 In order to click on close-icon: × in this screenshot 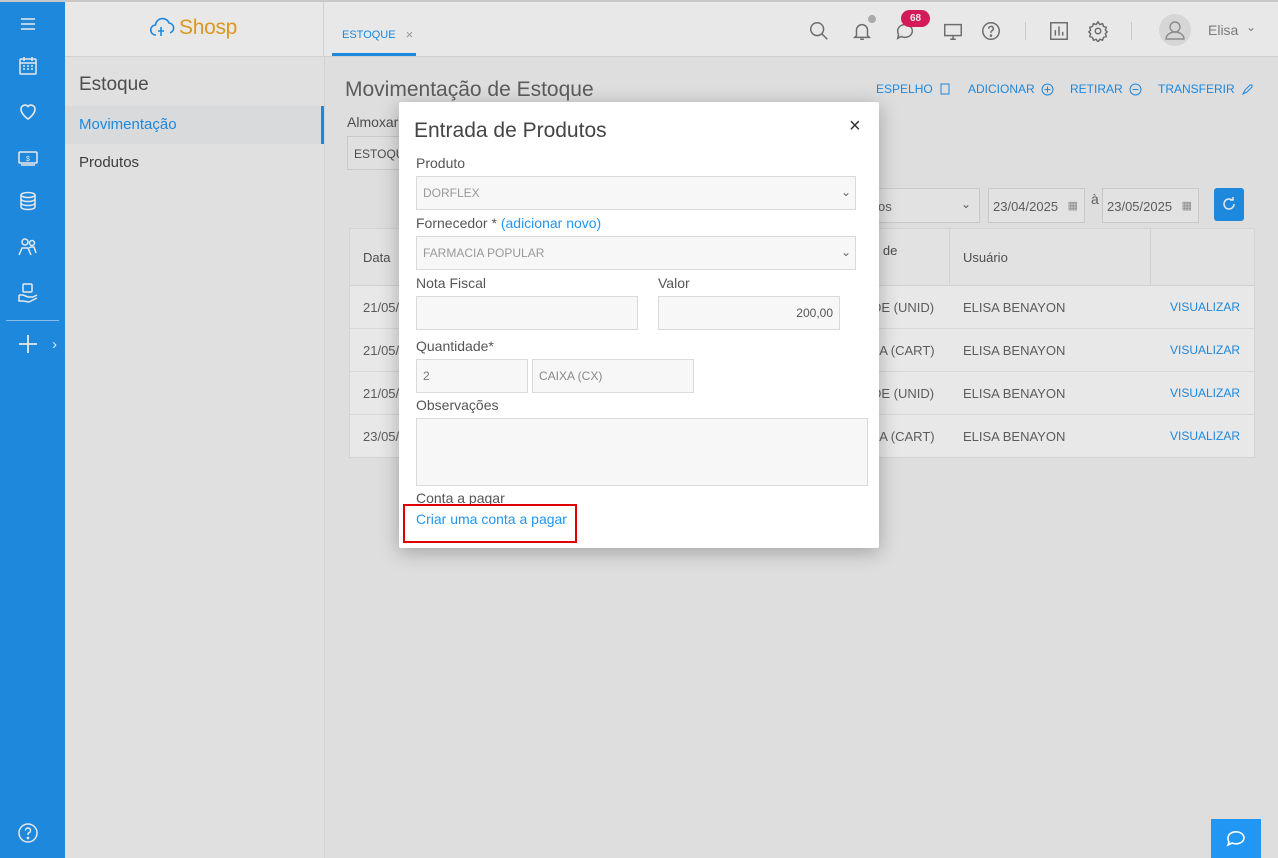, I will do `click(855, 126)`.